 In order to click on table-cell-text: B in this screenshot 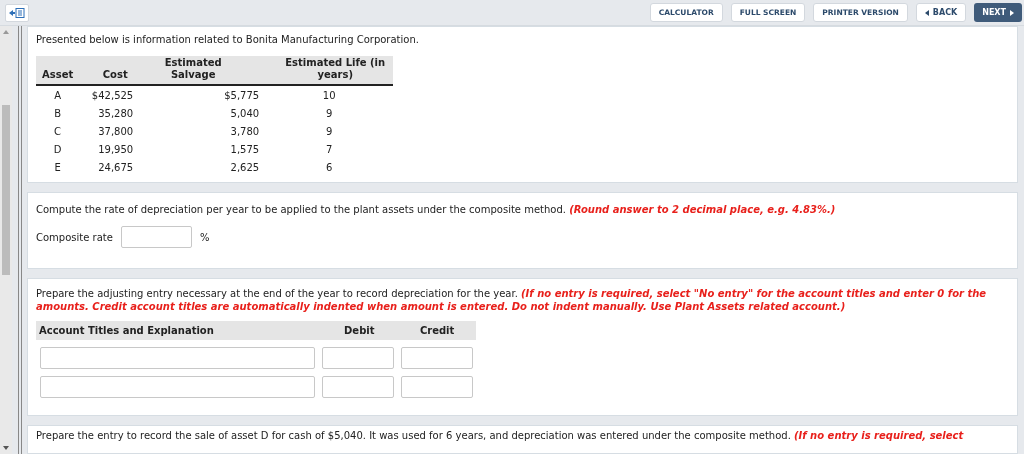, I will do `click(58, 113)`.